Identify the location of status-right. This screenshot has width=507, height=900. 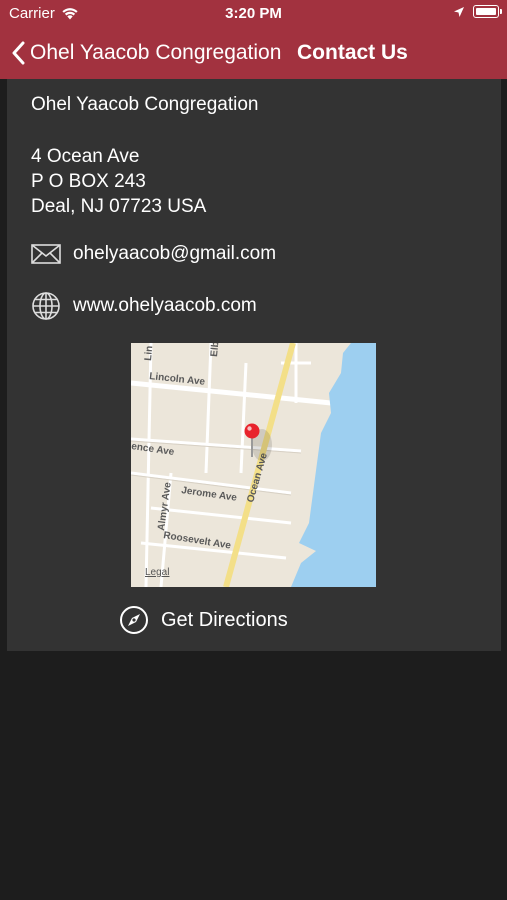
(477, 11).